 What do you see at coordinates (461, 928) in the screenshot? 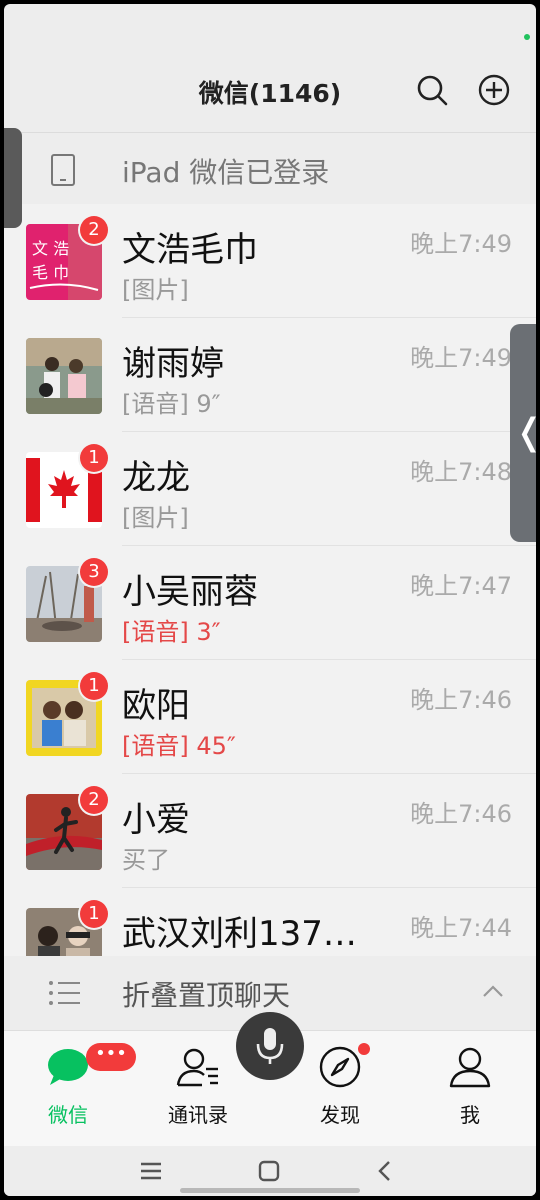
I see `chat-time: 晚上7:44` at bounding box center [461, 928].